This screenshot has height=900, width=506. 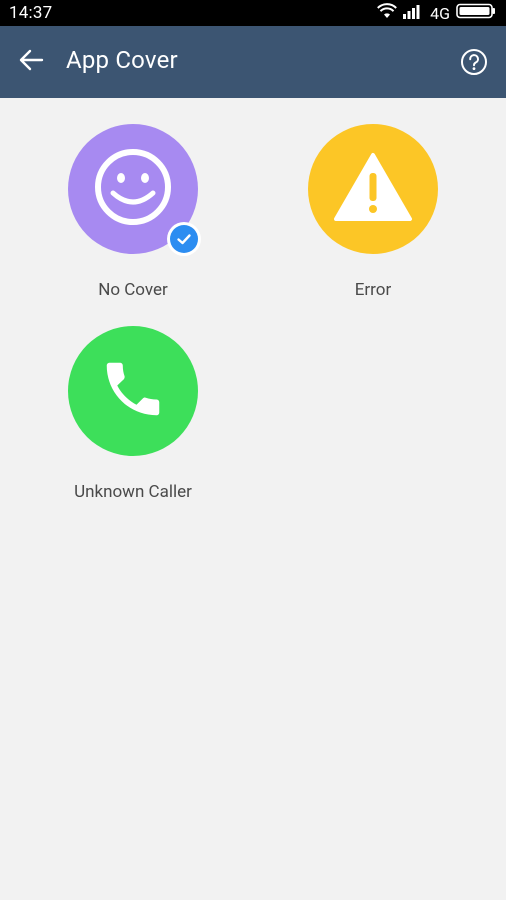 I want to click on cover-label-unknown-caller: Unknown Caller, so click(x=133, y=492).